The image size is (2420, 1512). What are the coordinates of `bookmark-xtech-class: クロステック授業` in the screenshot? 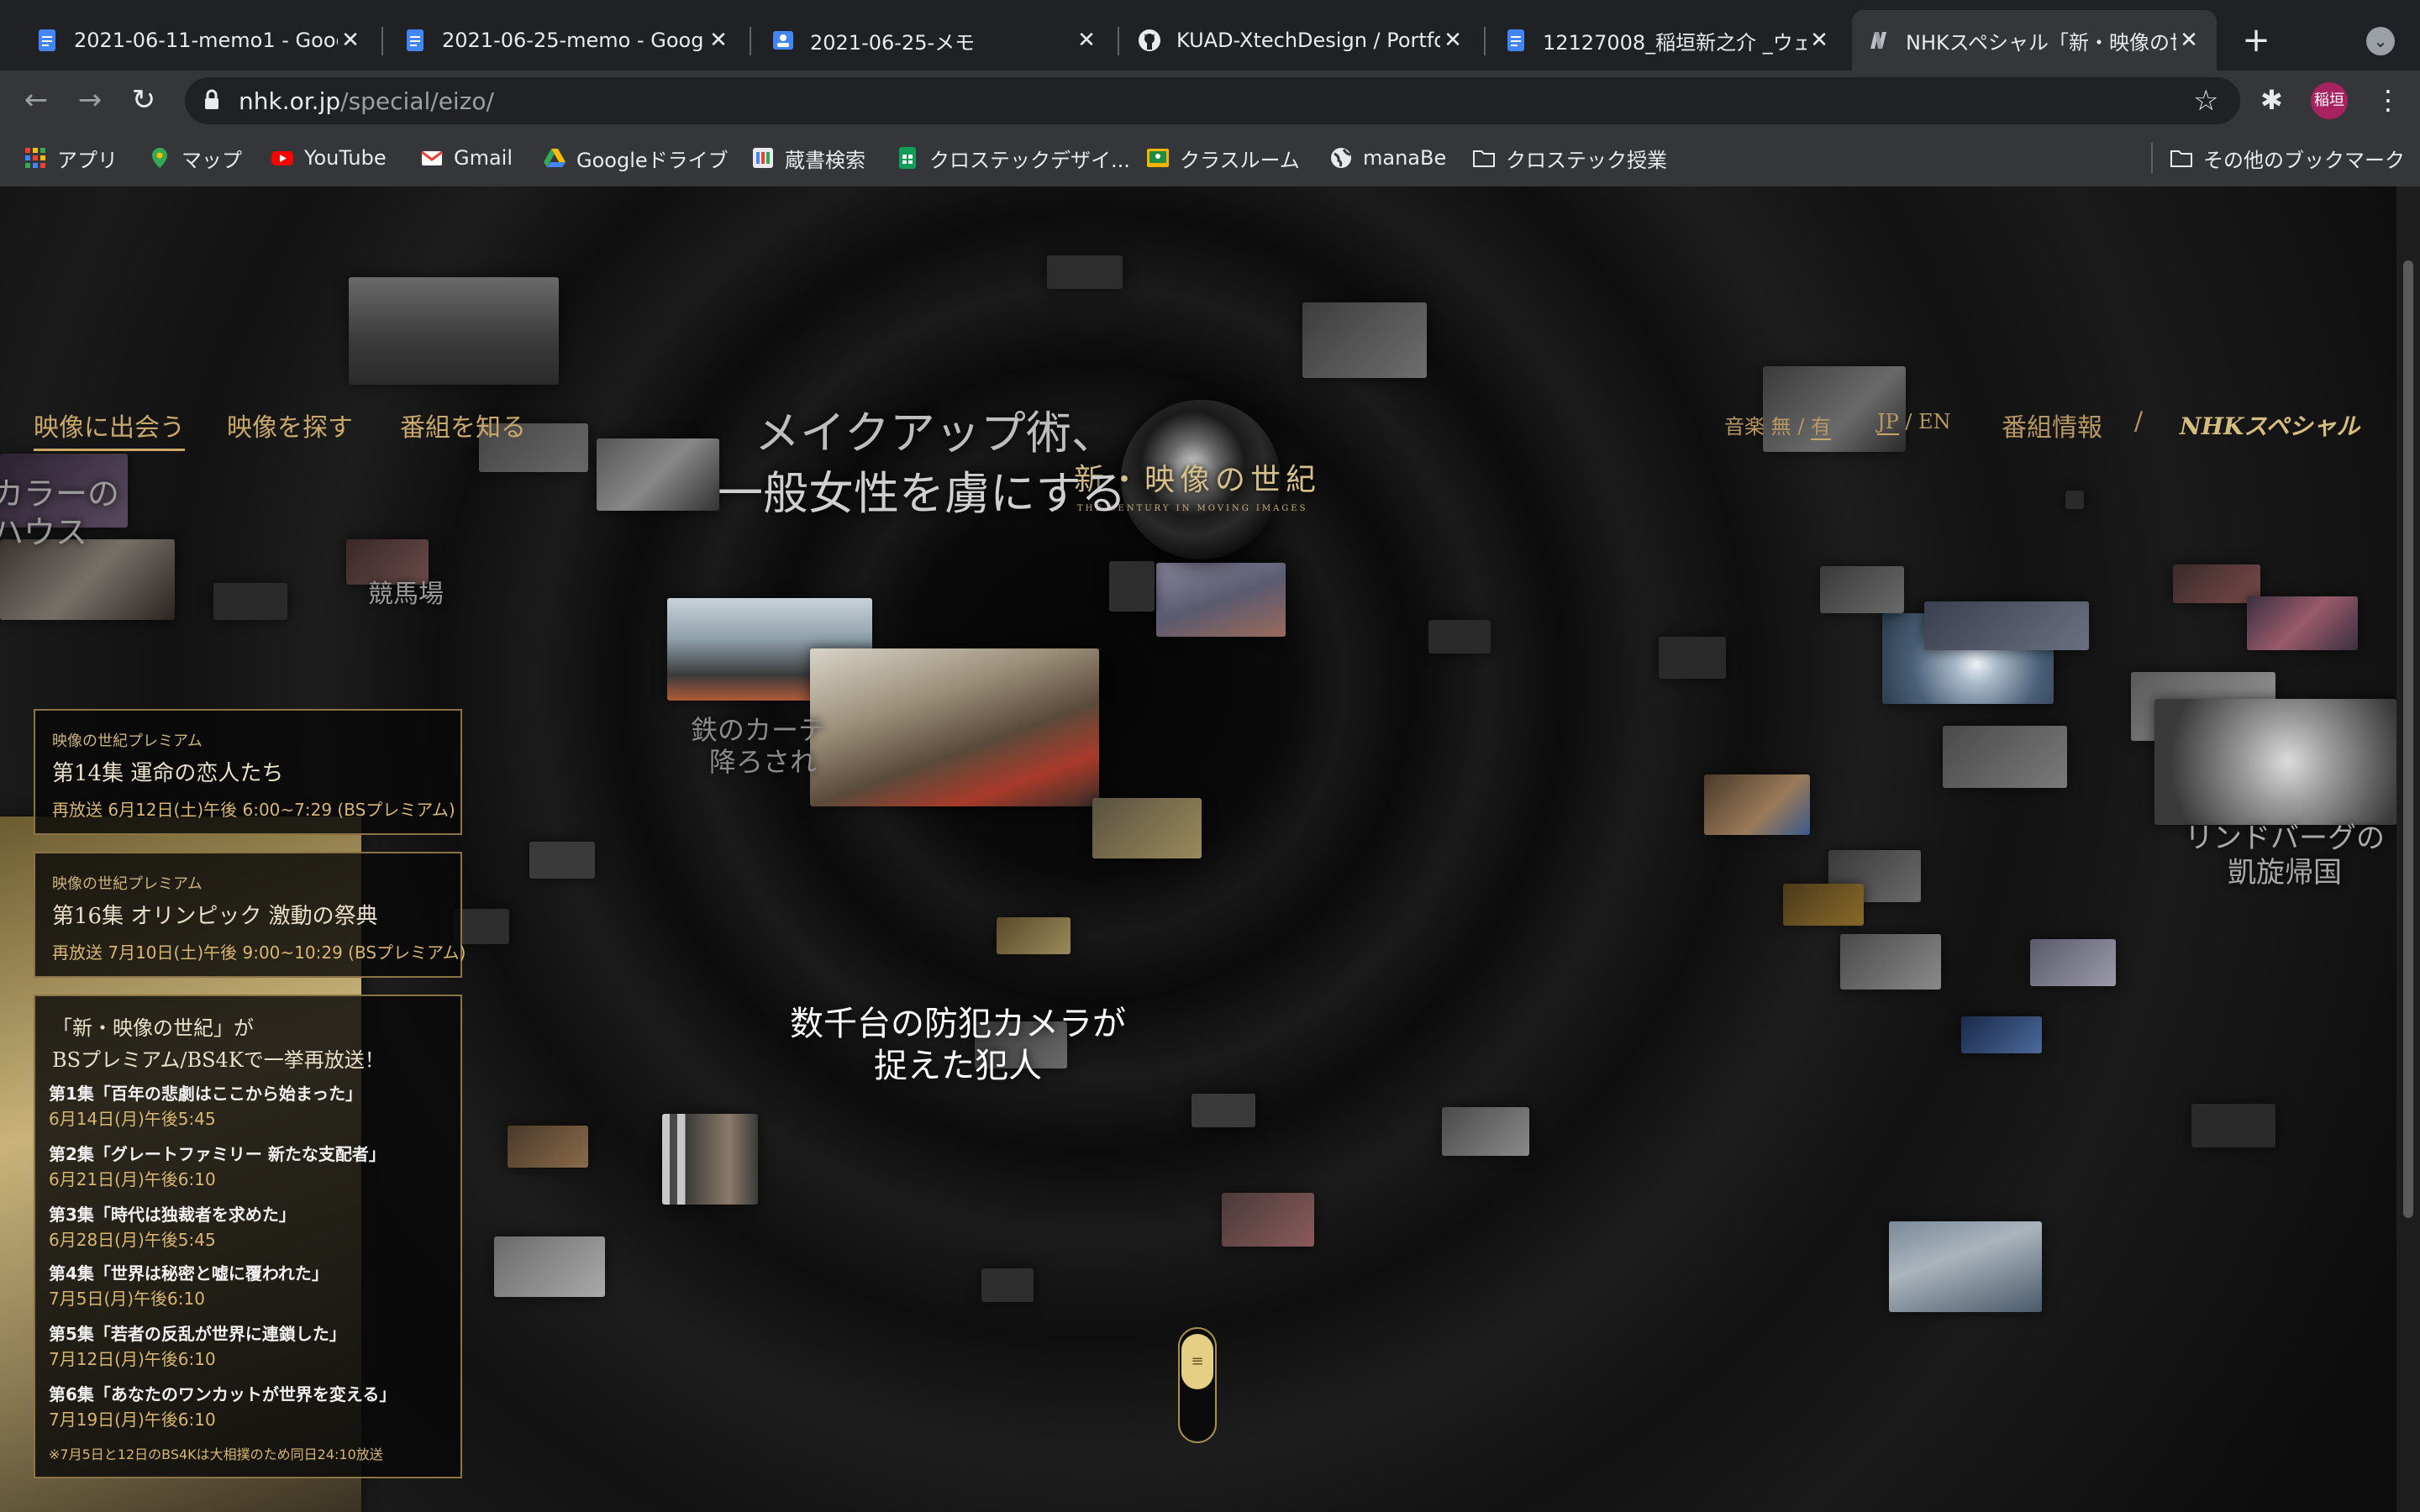 It's located at (1569, 158).